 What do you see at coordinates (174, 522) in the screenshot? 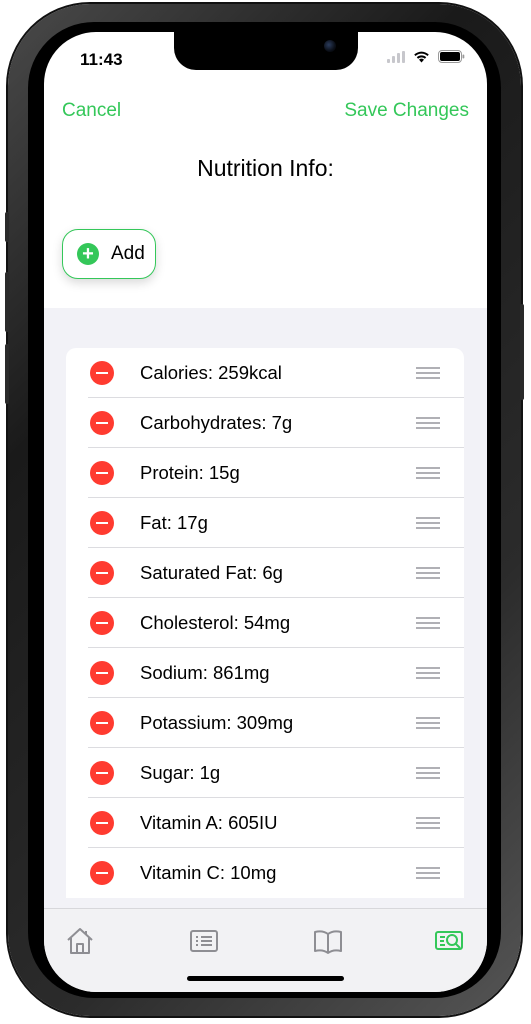
I see `nutrition-item-label: Fat: 17g` at bounding box center [174, 522].